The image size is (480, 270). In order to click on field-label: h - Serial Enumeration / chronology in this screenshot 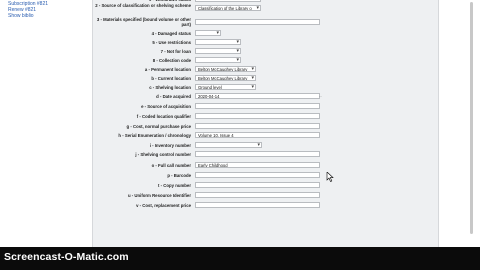, I will do `click(154, 135)`.